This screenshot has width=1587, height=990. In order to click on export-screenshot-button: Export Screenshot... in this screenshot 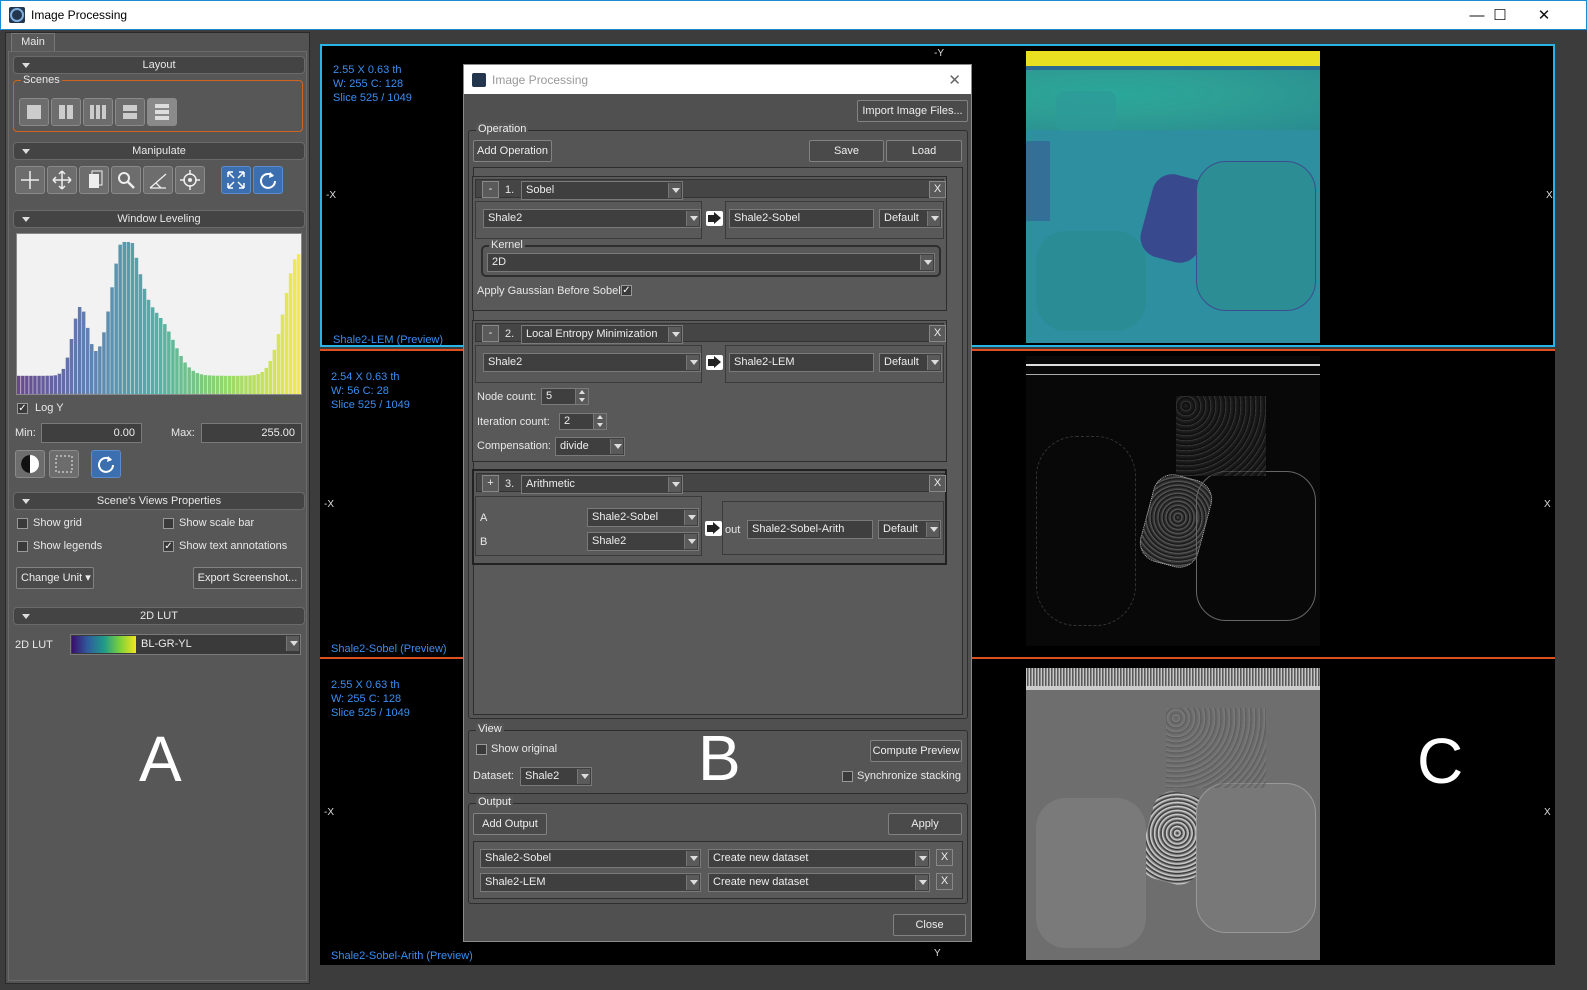, I will do `click(247, 578)`.